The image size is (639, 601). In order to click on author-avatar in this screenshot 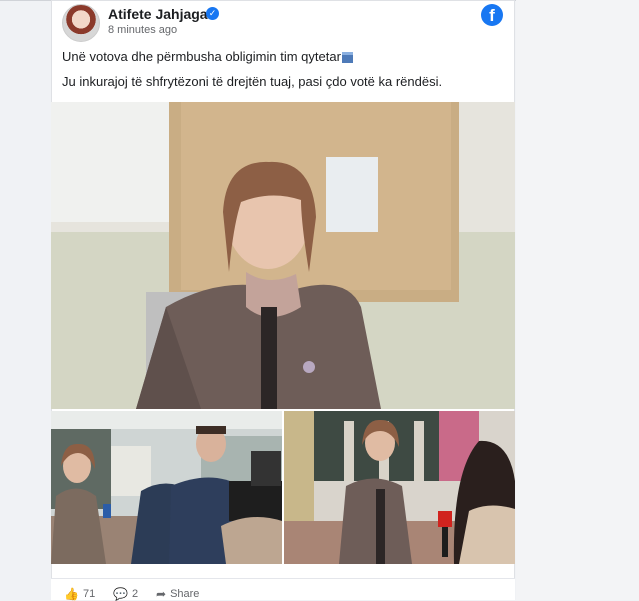, I will do `click(81, 23)`.